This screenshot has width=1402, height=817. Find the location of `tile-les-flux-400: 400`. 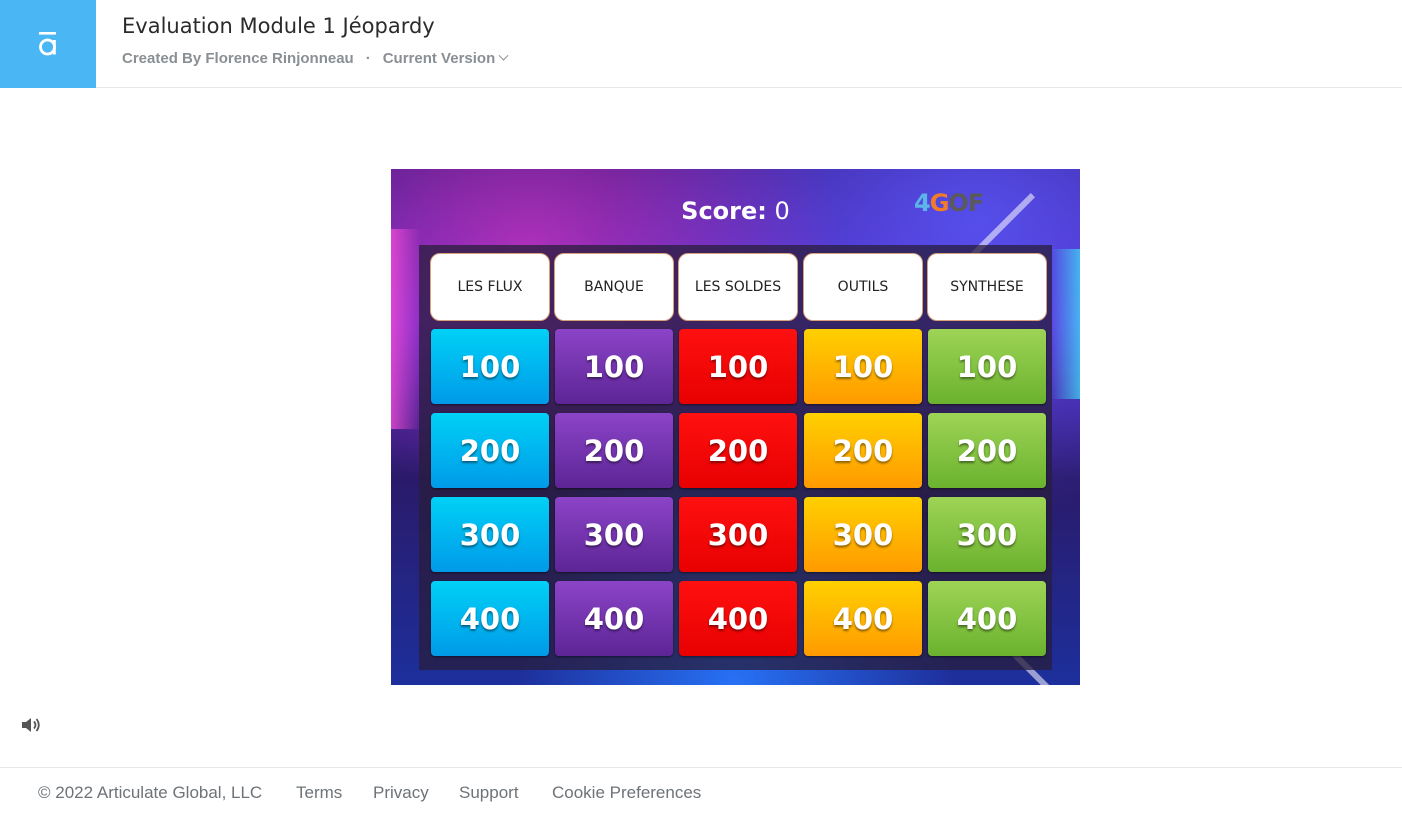

tile-les-flux-400: 400 is located at coordinates (490, 618).